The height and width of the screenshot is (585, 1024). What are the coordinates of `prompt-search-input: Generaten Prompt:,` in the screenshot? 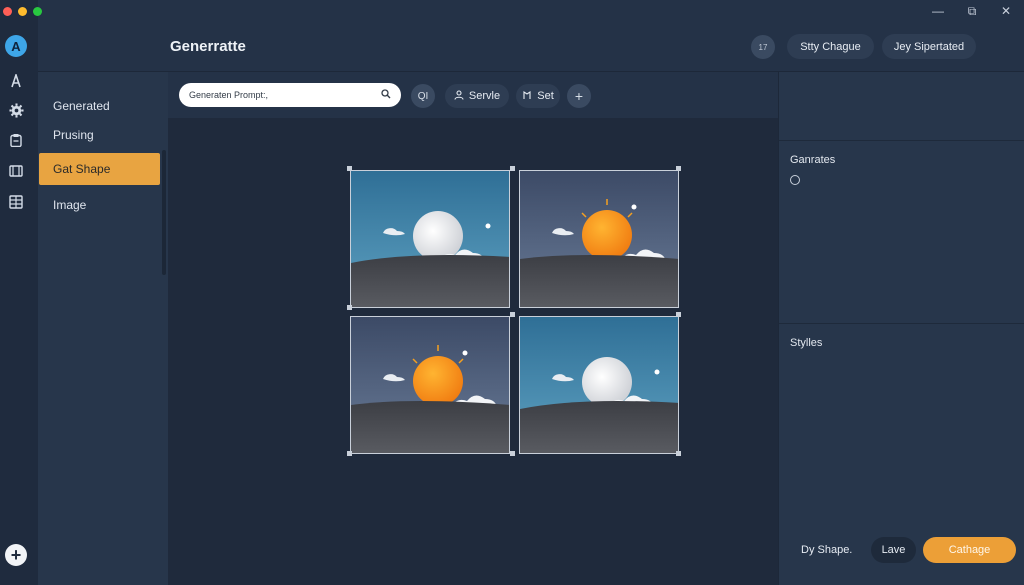 It's located at (290, 95).